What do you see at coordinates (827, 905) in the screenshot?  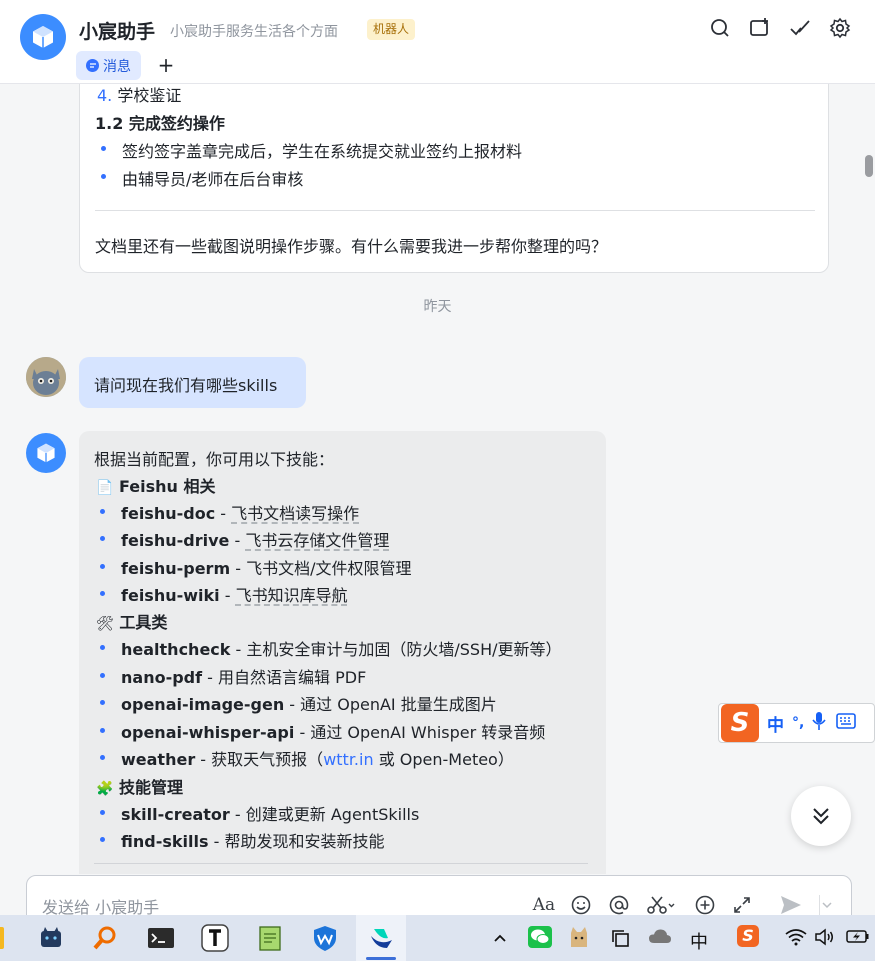 I see `chevron-down-icon` at bounding box center [827, 905].